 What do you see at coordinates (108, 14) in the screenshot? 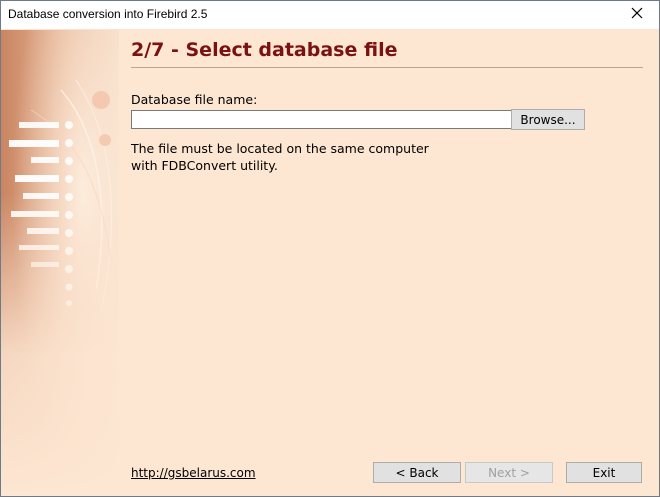
I see `window-title: Database conversion into Firebird 2.5` at bounding box center [108, 14].